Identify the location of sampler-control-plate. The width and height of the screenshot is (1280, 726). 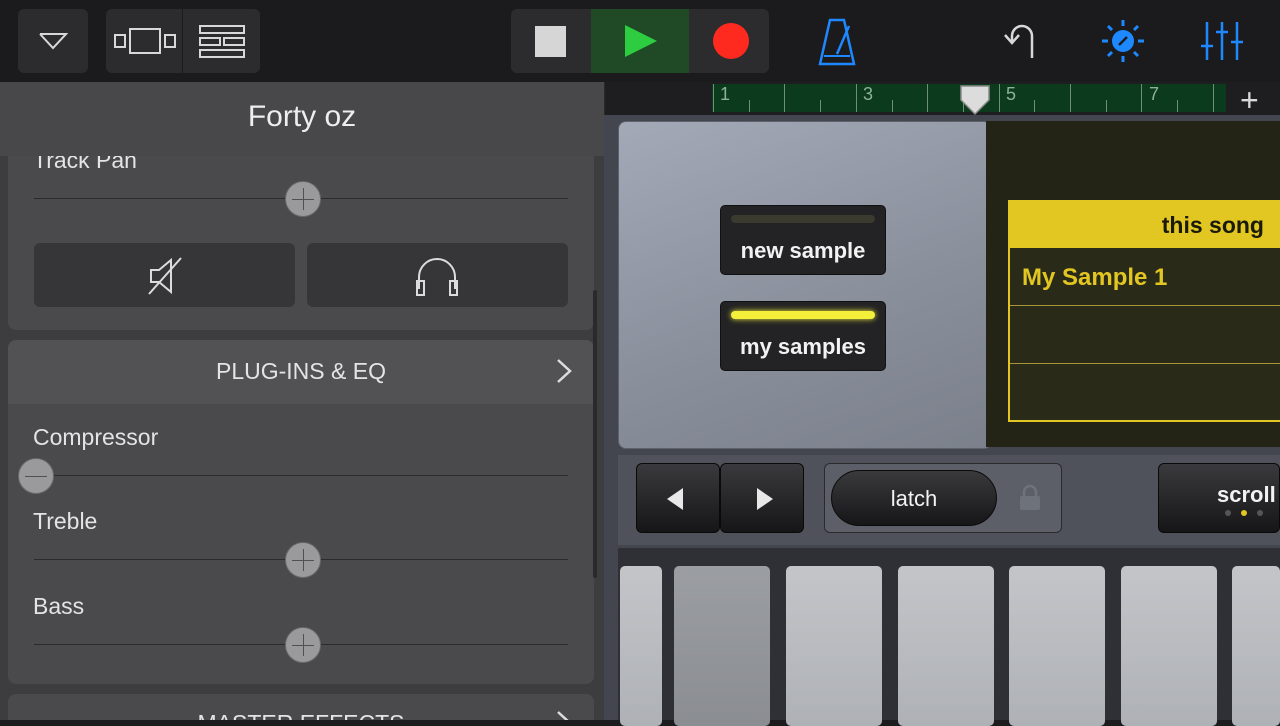
(805, 285).